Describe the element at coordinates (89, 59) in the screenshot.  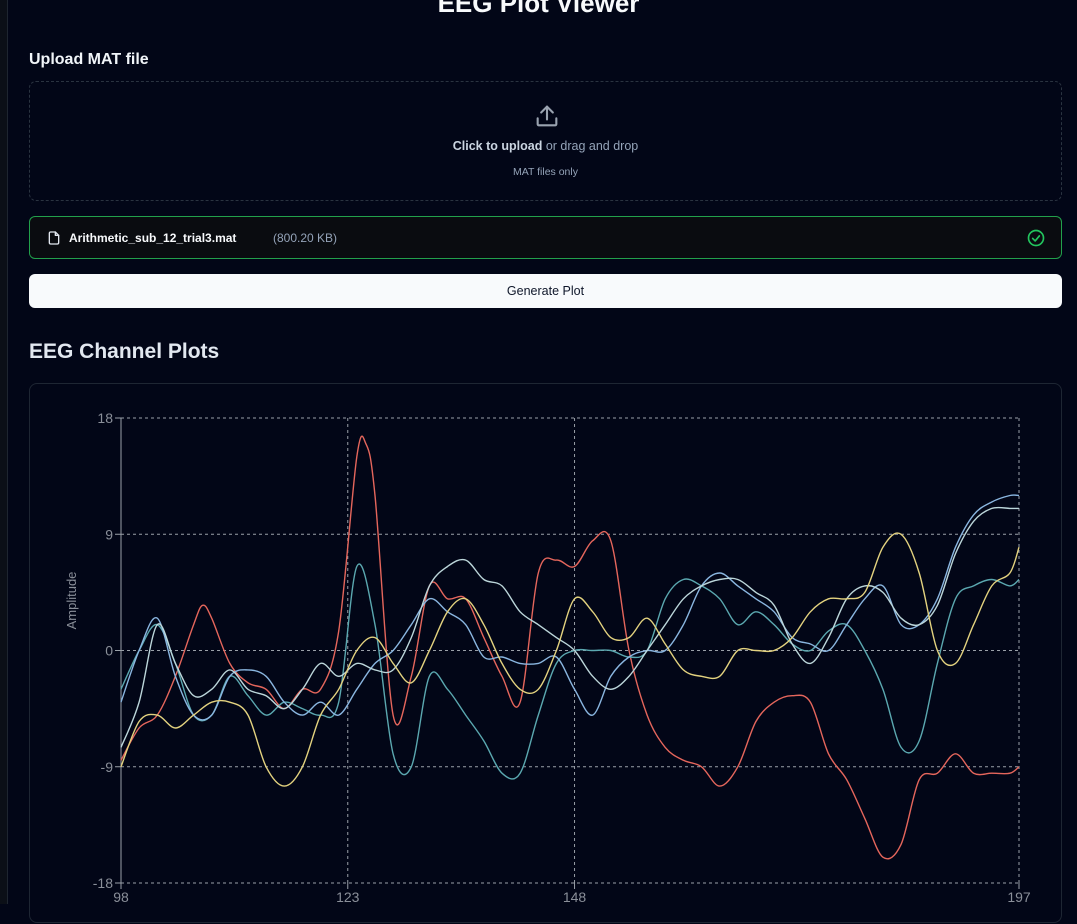
I see `upload-section-label: Upload MAT file` at that location.